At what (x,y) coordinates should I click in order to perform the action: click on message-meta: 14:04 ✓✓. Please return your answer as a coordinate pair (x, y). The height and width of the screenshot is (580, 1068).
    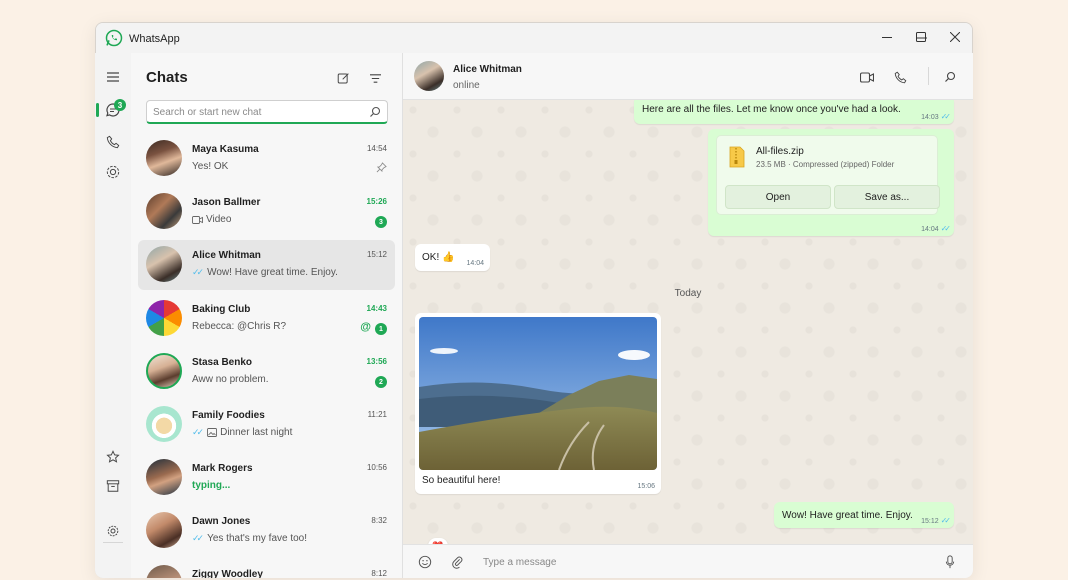
    Looking at the image, I should click on (936, 228).